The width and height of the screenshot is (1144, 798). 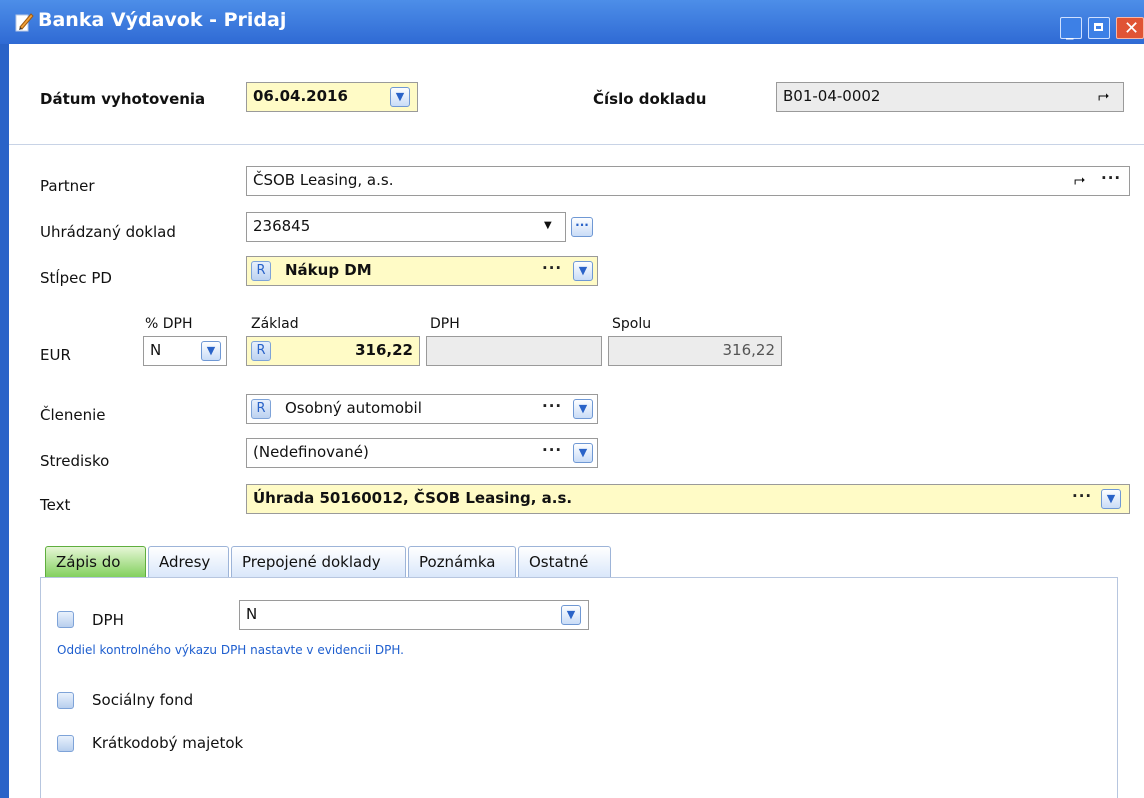 I want to click on window-border, so click(x=4, y=421).